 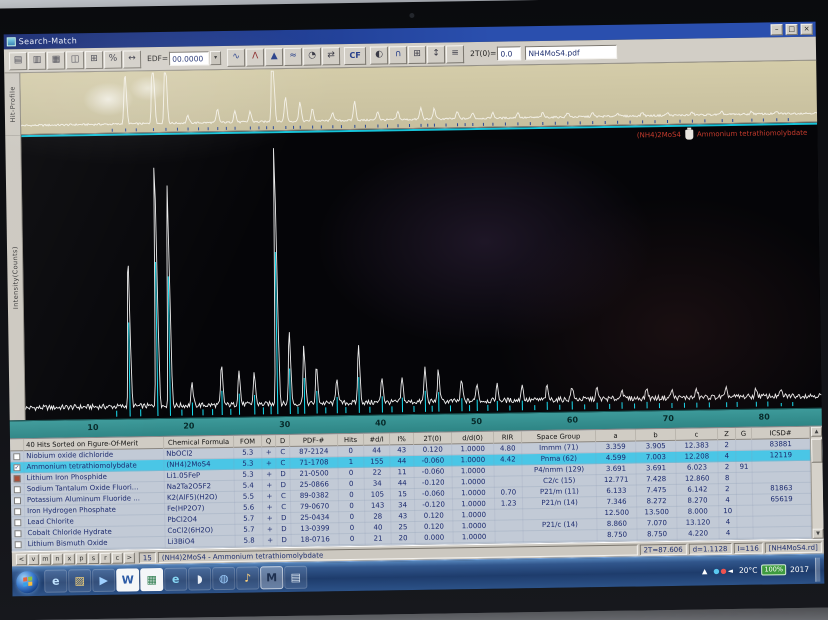 What do you see at coordinates (509, 526) in the screenshot?
I see `cell-rir` at bounding box center [509, 526].